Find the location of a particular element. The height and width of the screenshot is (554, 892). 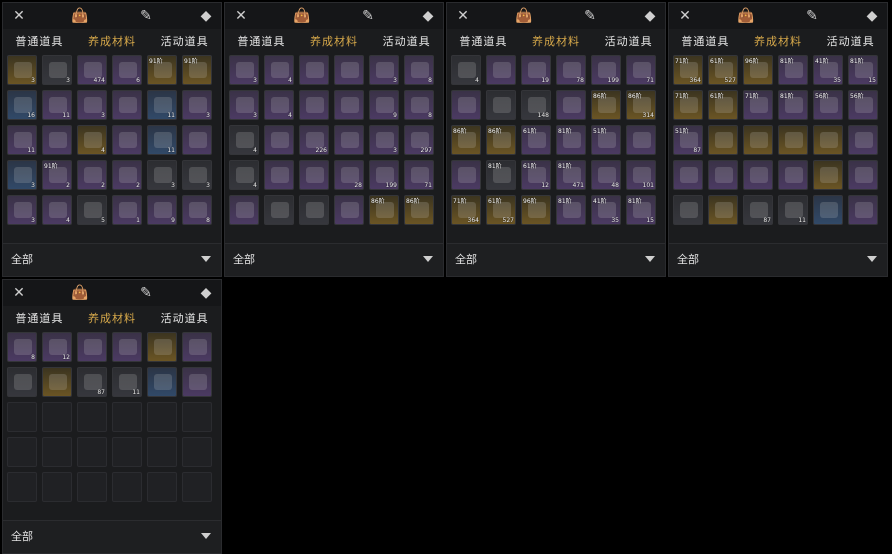

inventory-slot: 87 is located at coordinates (92, 382).